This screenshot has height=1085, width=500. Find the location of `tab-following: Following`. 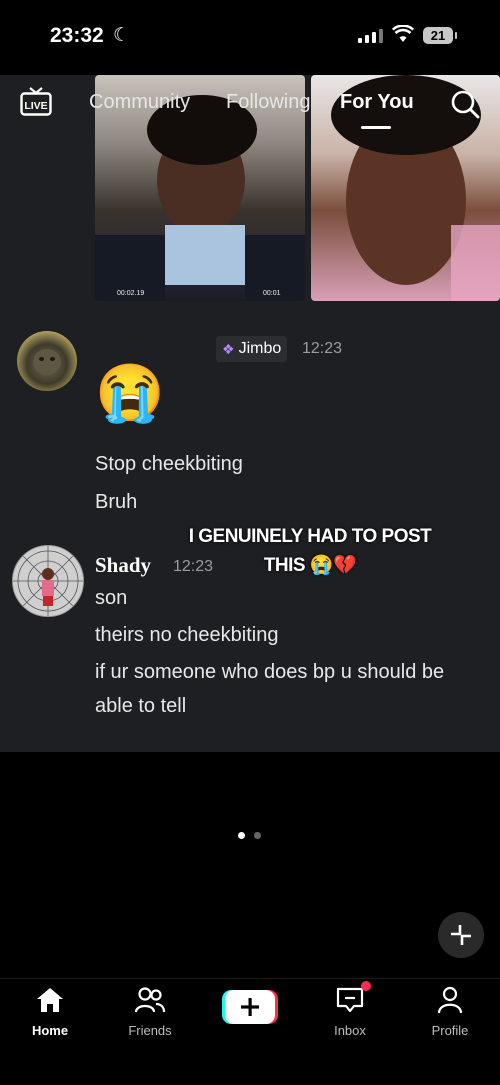

tab-following: Following is located at coordinates (268, 102).